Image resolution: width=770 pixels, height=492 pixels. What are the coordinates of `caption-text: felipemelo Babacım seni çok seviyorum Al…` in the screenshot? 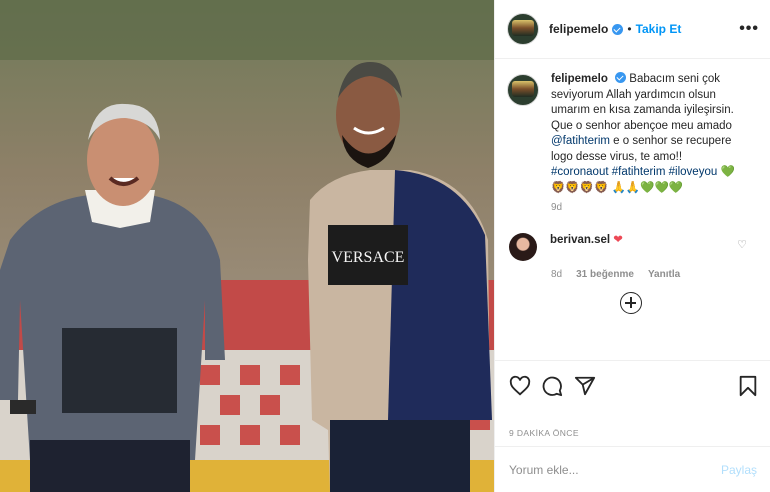 It's located at (646, 134).